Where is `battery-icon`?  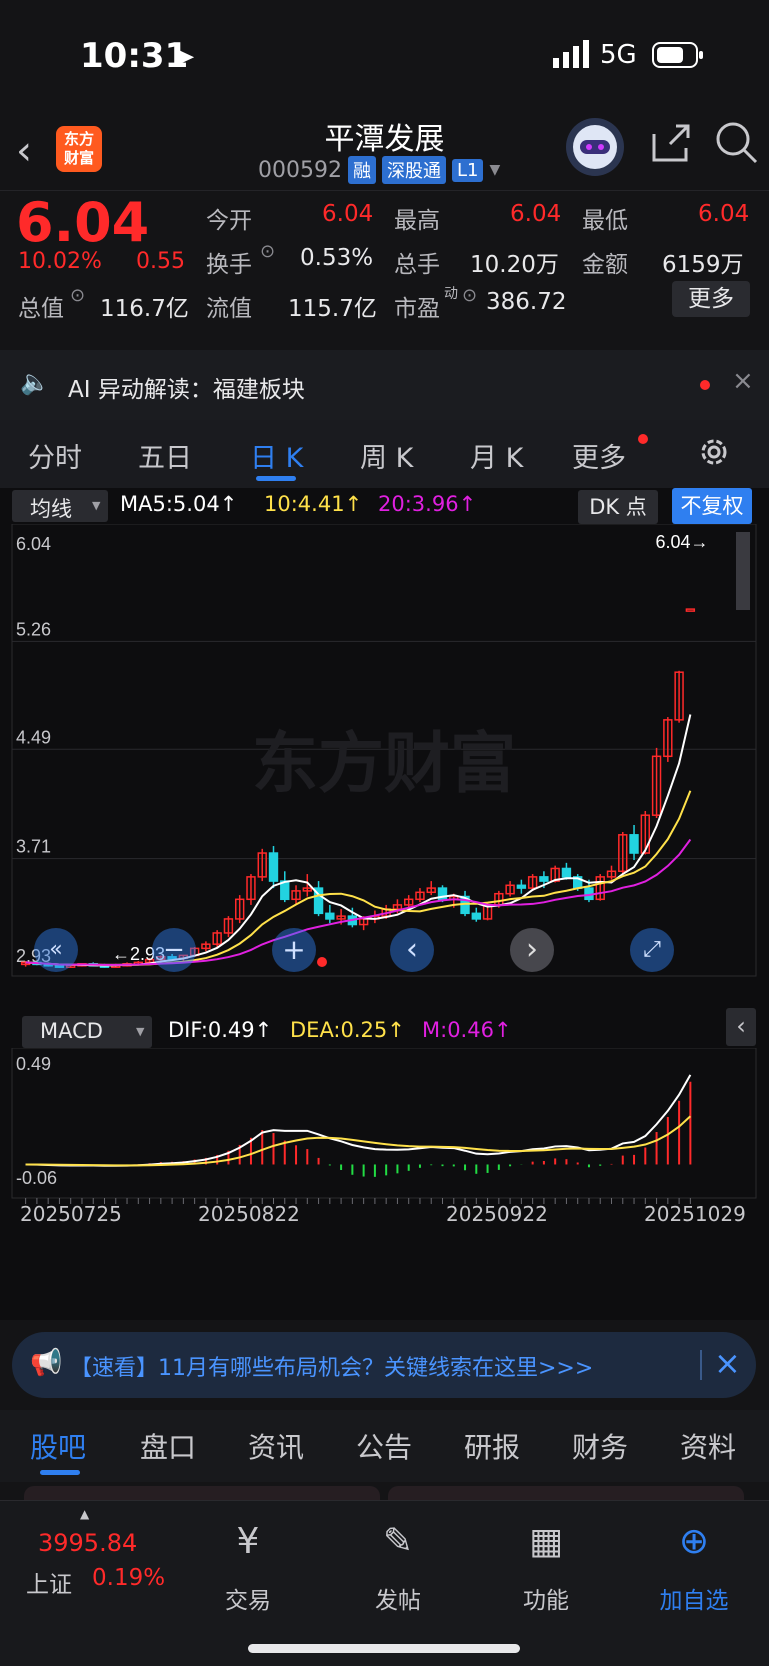
battery-icon is located at coordinates (678, 57).